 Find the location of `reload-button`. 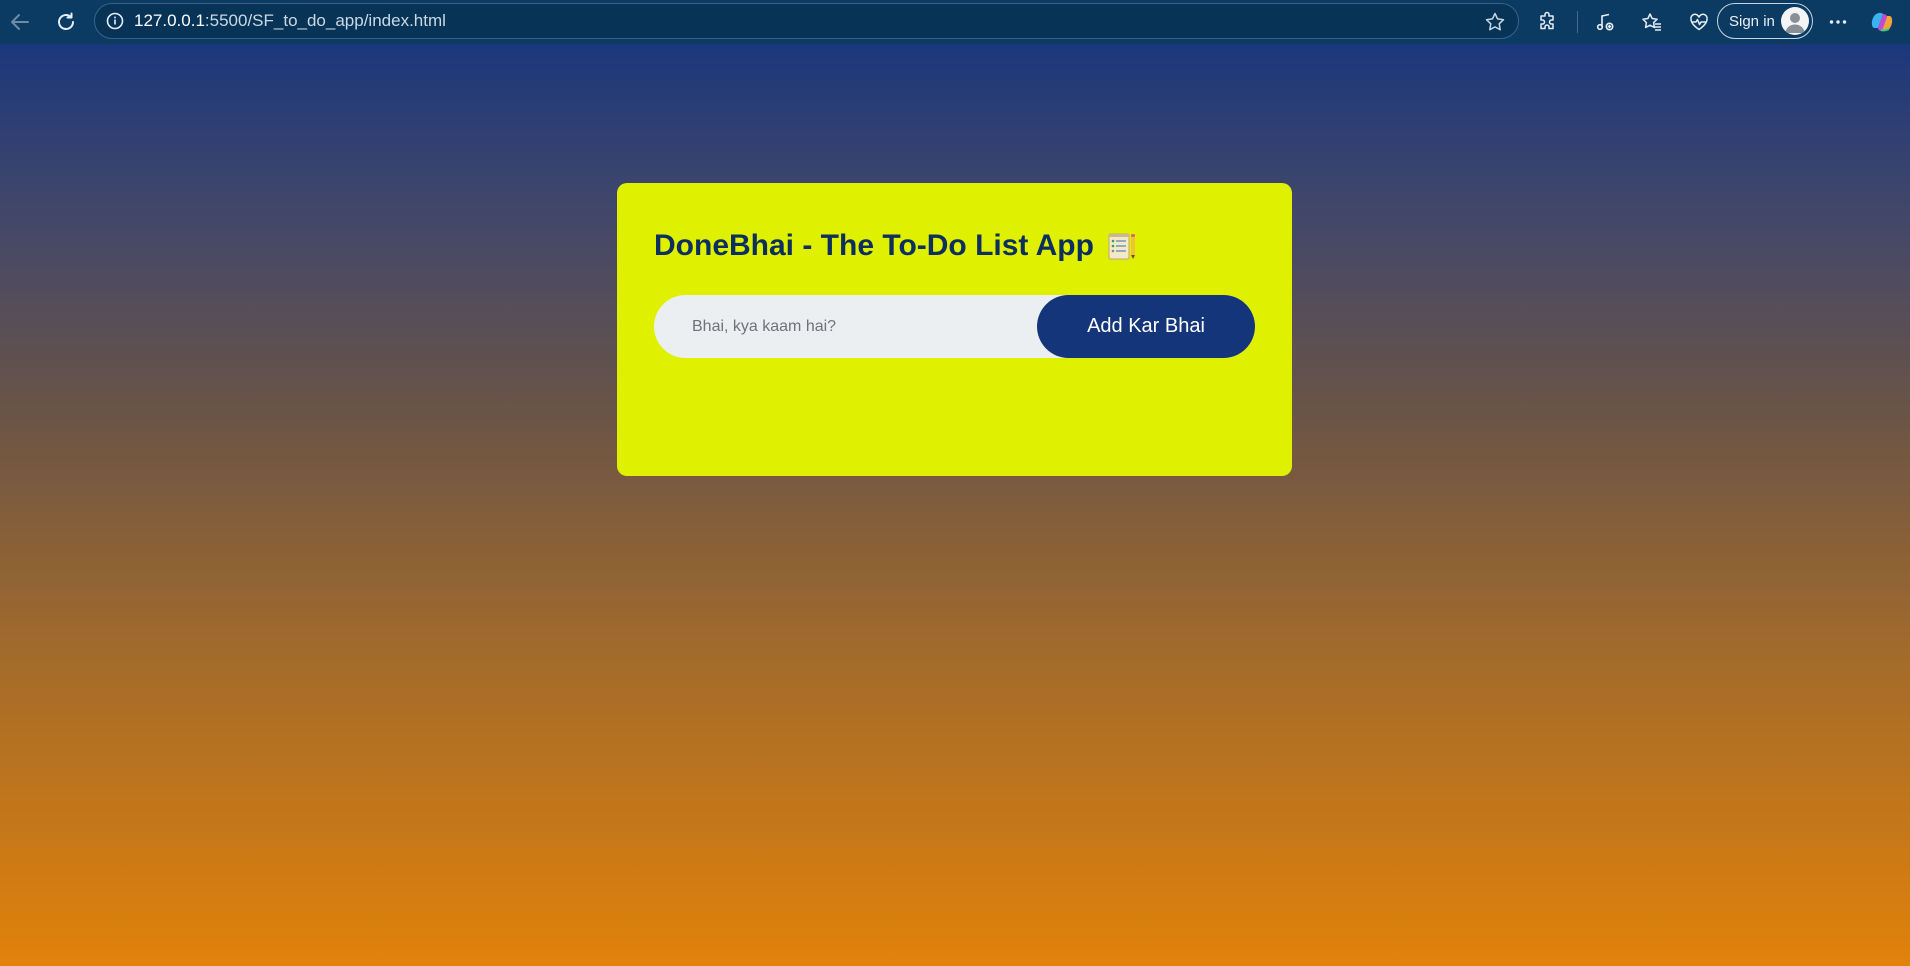

reload-button is located at coordinates (66, 22).